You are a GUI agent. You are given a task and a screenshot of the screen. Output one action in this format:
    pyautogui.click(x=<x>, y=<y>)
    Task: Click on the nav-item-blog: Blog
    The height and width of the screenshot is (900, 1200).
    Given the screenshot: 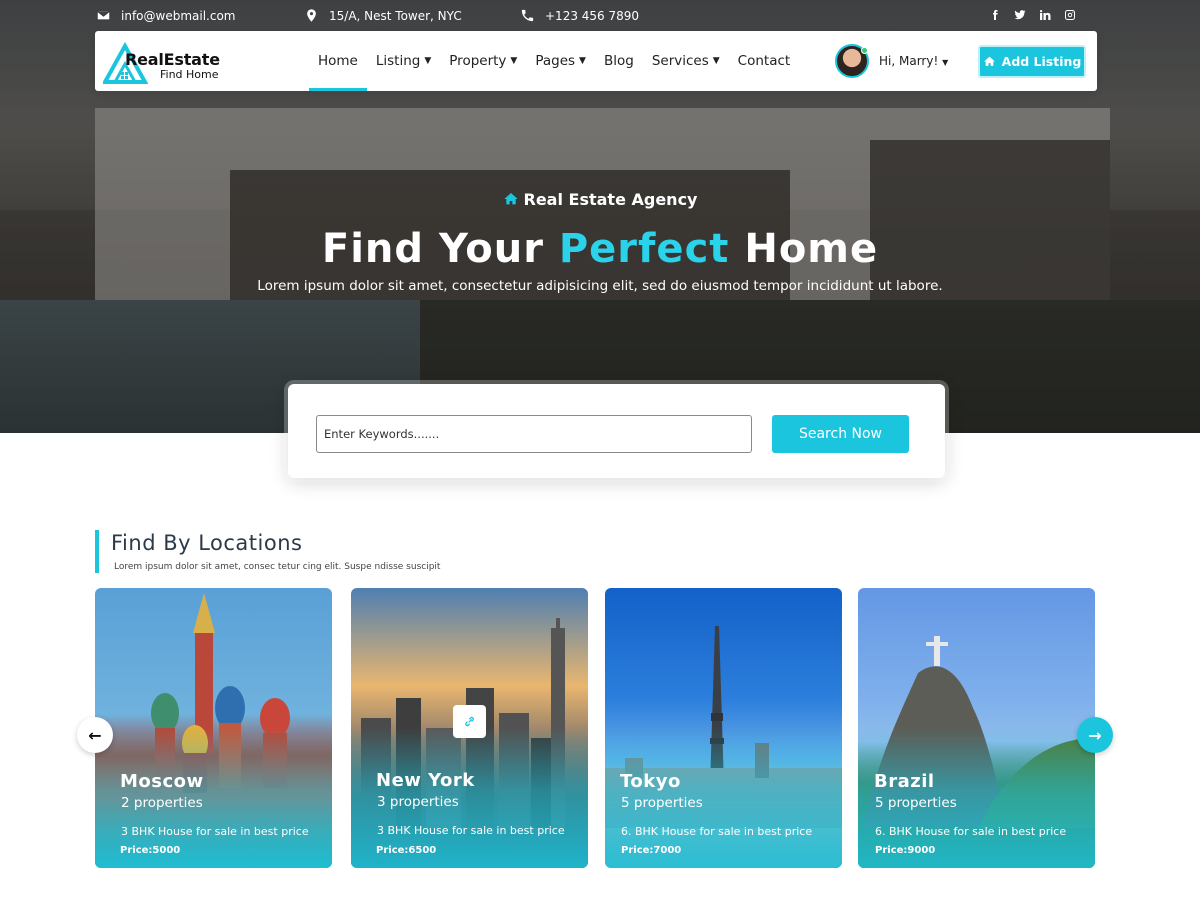 What is the action you would take?
    pyautogui.click(x=619, y=61)
    